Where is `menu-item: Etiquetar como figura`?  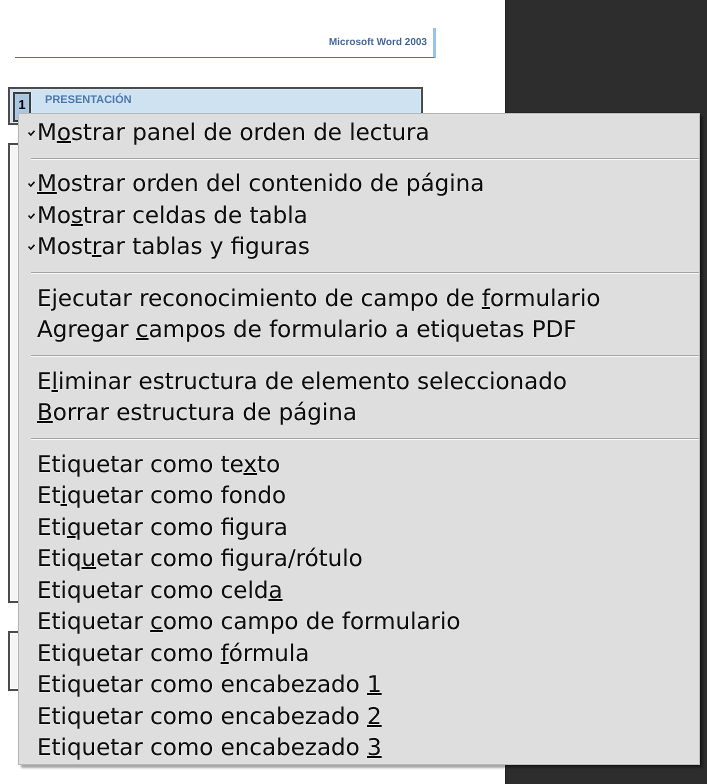
menu-item: Etiquetar como figura is located at coordinates (162, 527).